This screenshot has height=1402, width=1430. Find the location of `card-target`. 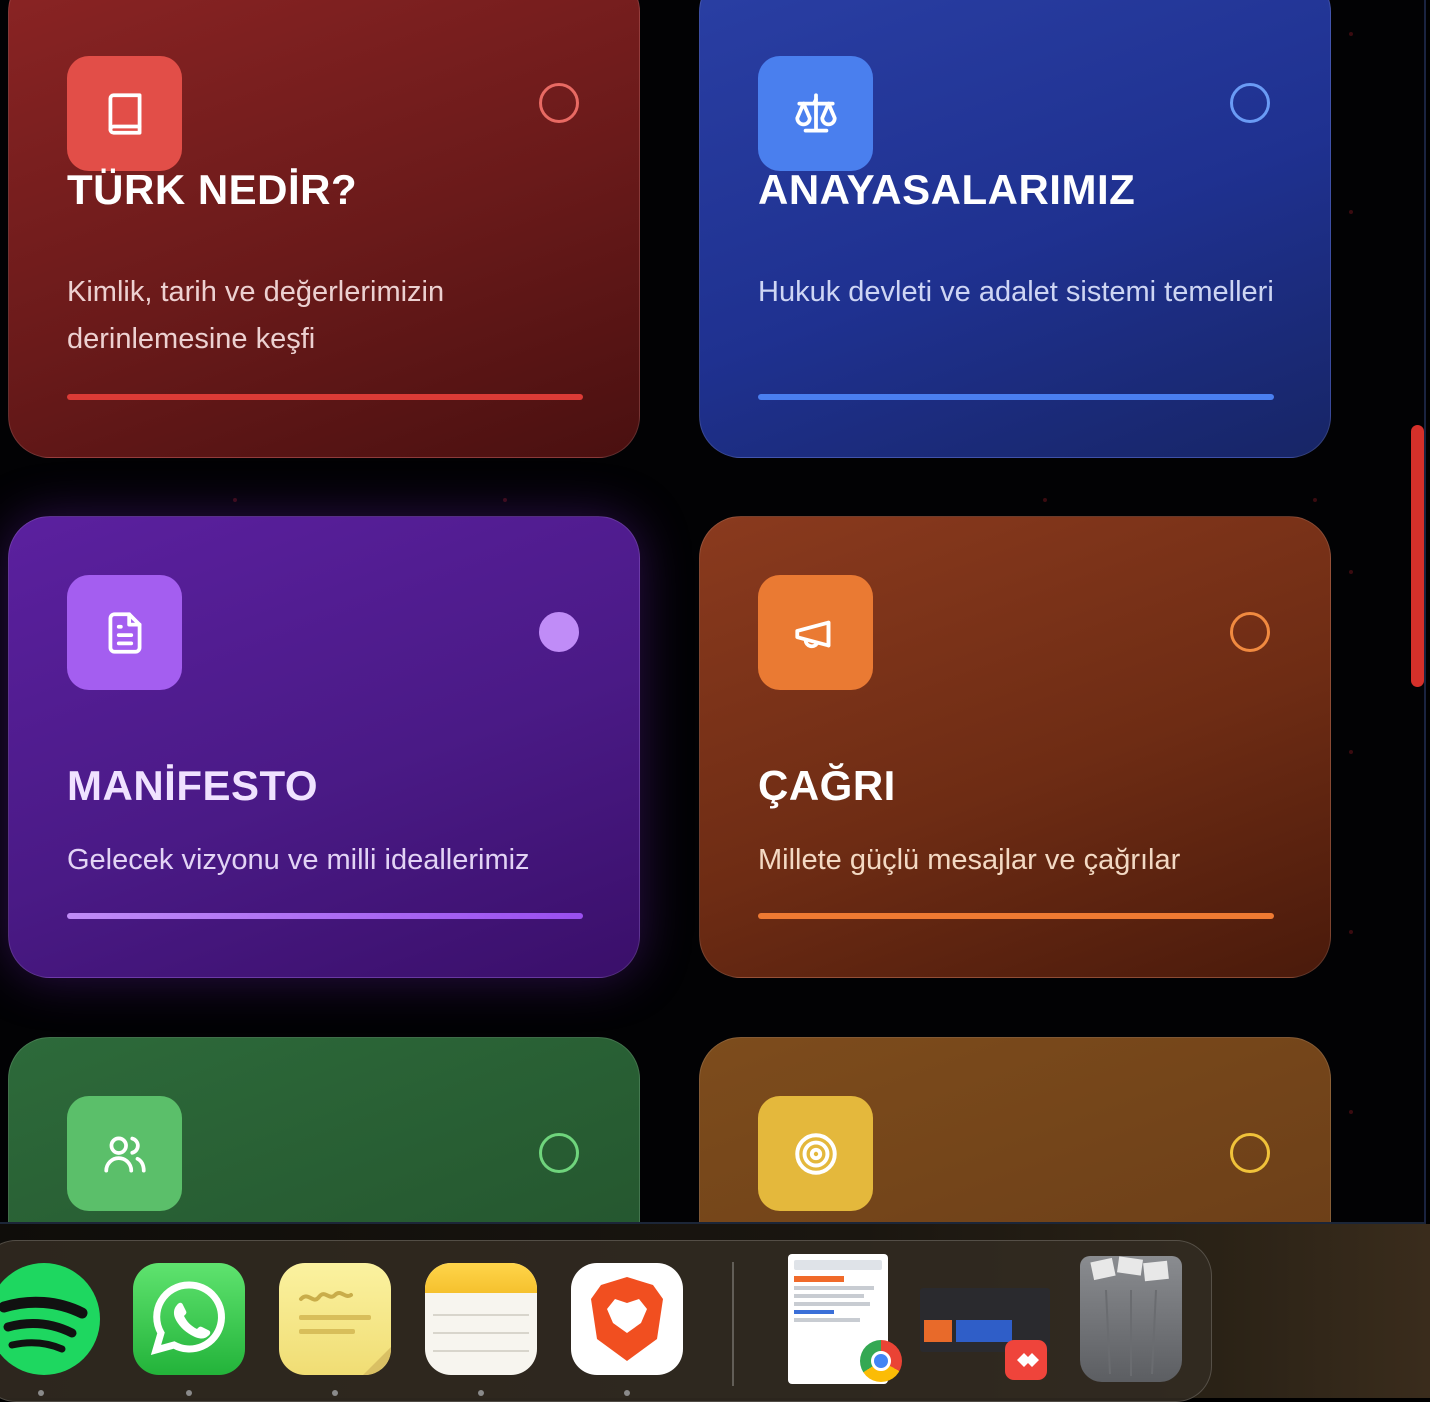

card-target is located at coordinates (1015, 1129).